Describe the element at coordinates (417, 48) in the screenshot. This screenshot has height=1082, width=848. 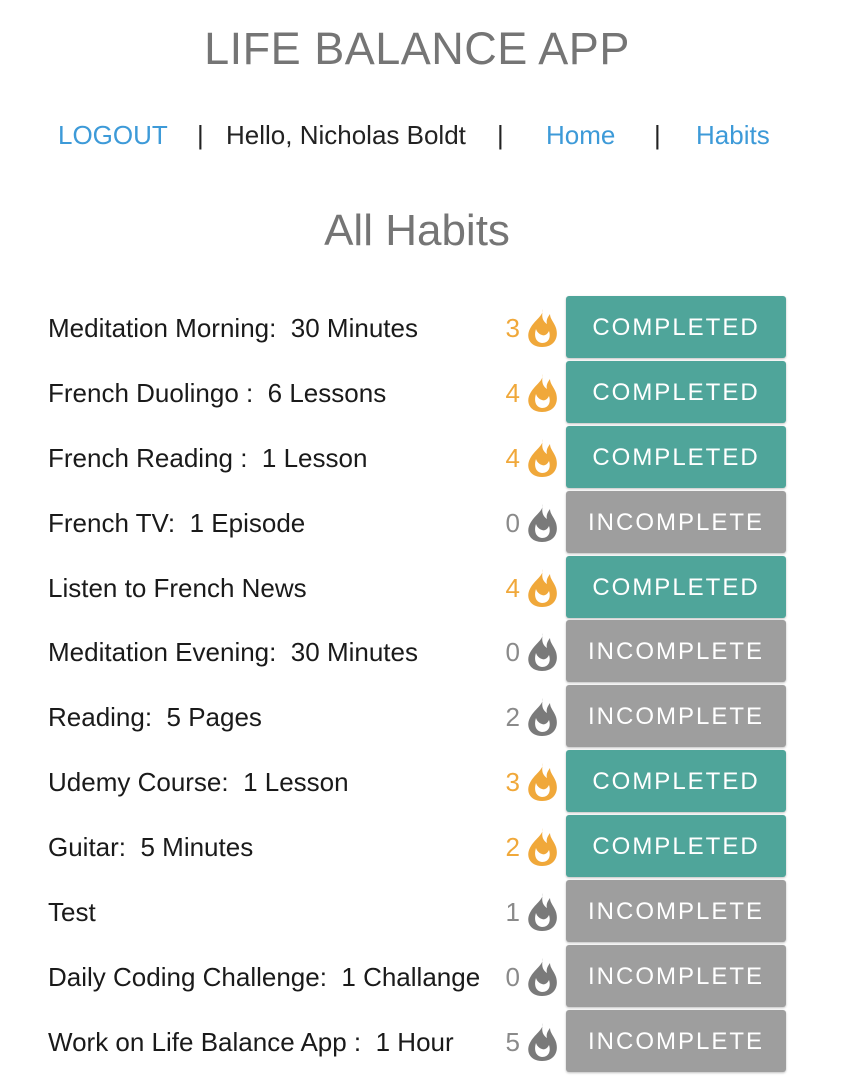
I see `app-title: LIFE BALANCE APP` at that location.